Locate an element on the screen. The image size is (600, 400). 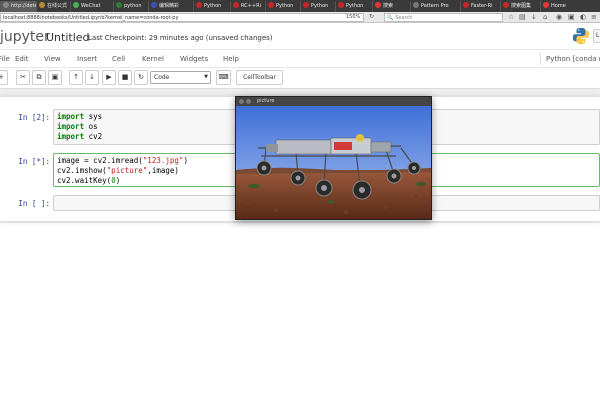
browser-tab: RC++Ri is located at coordinates (247, 6).